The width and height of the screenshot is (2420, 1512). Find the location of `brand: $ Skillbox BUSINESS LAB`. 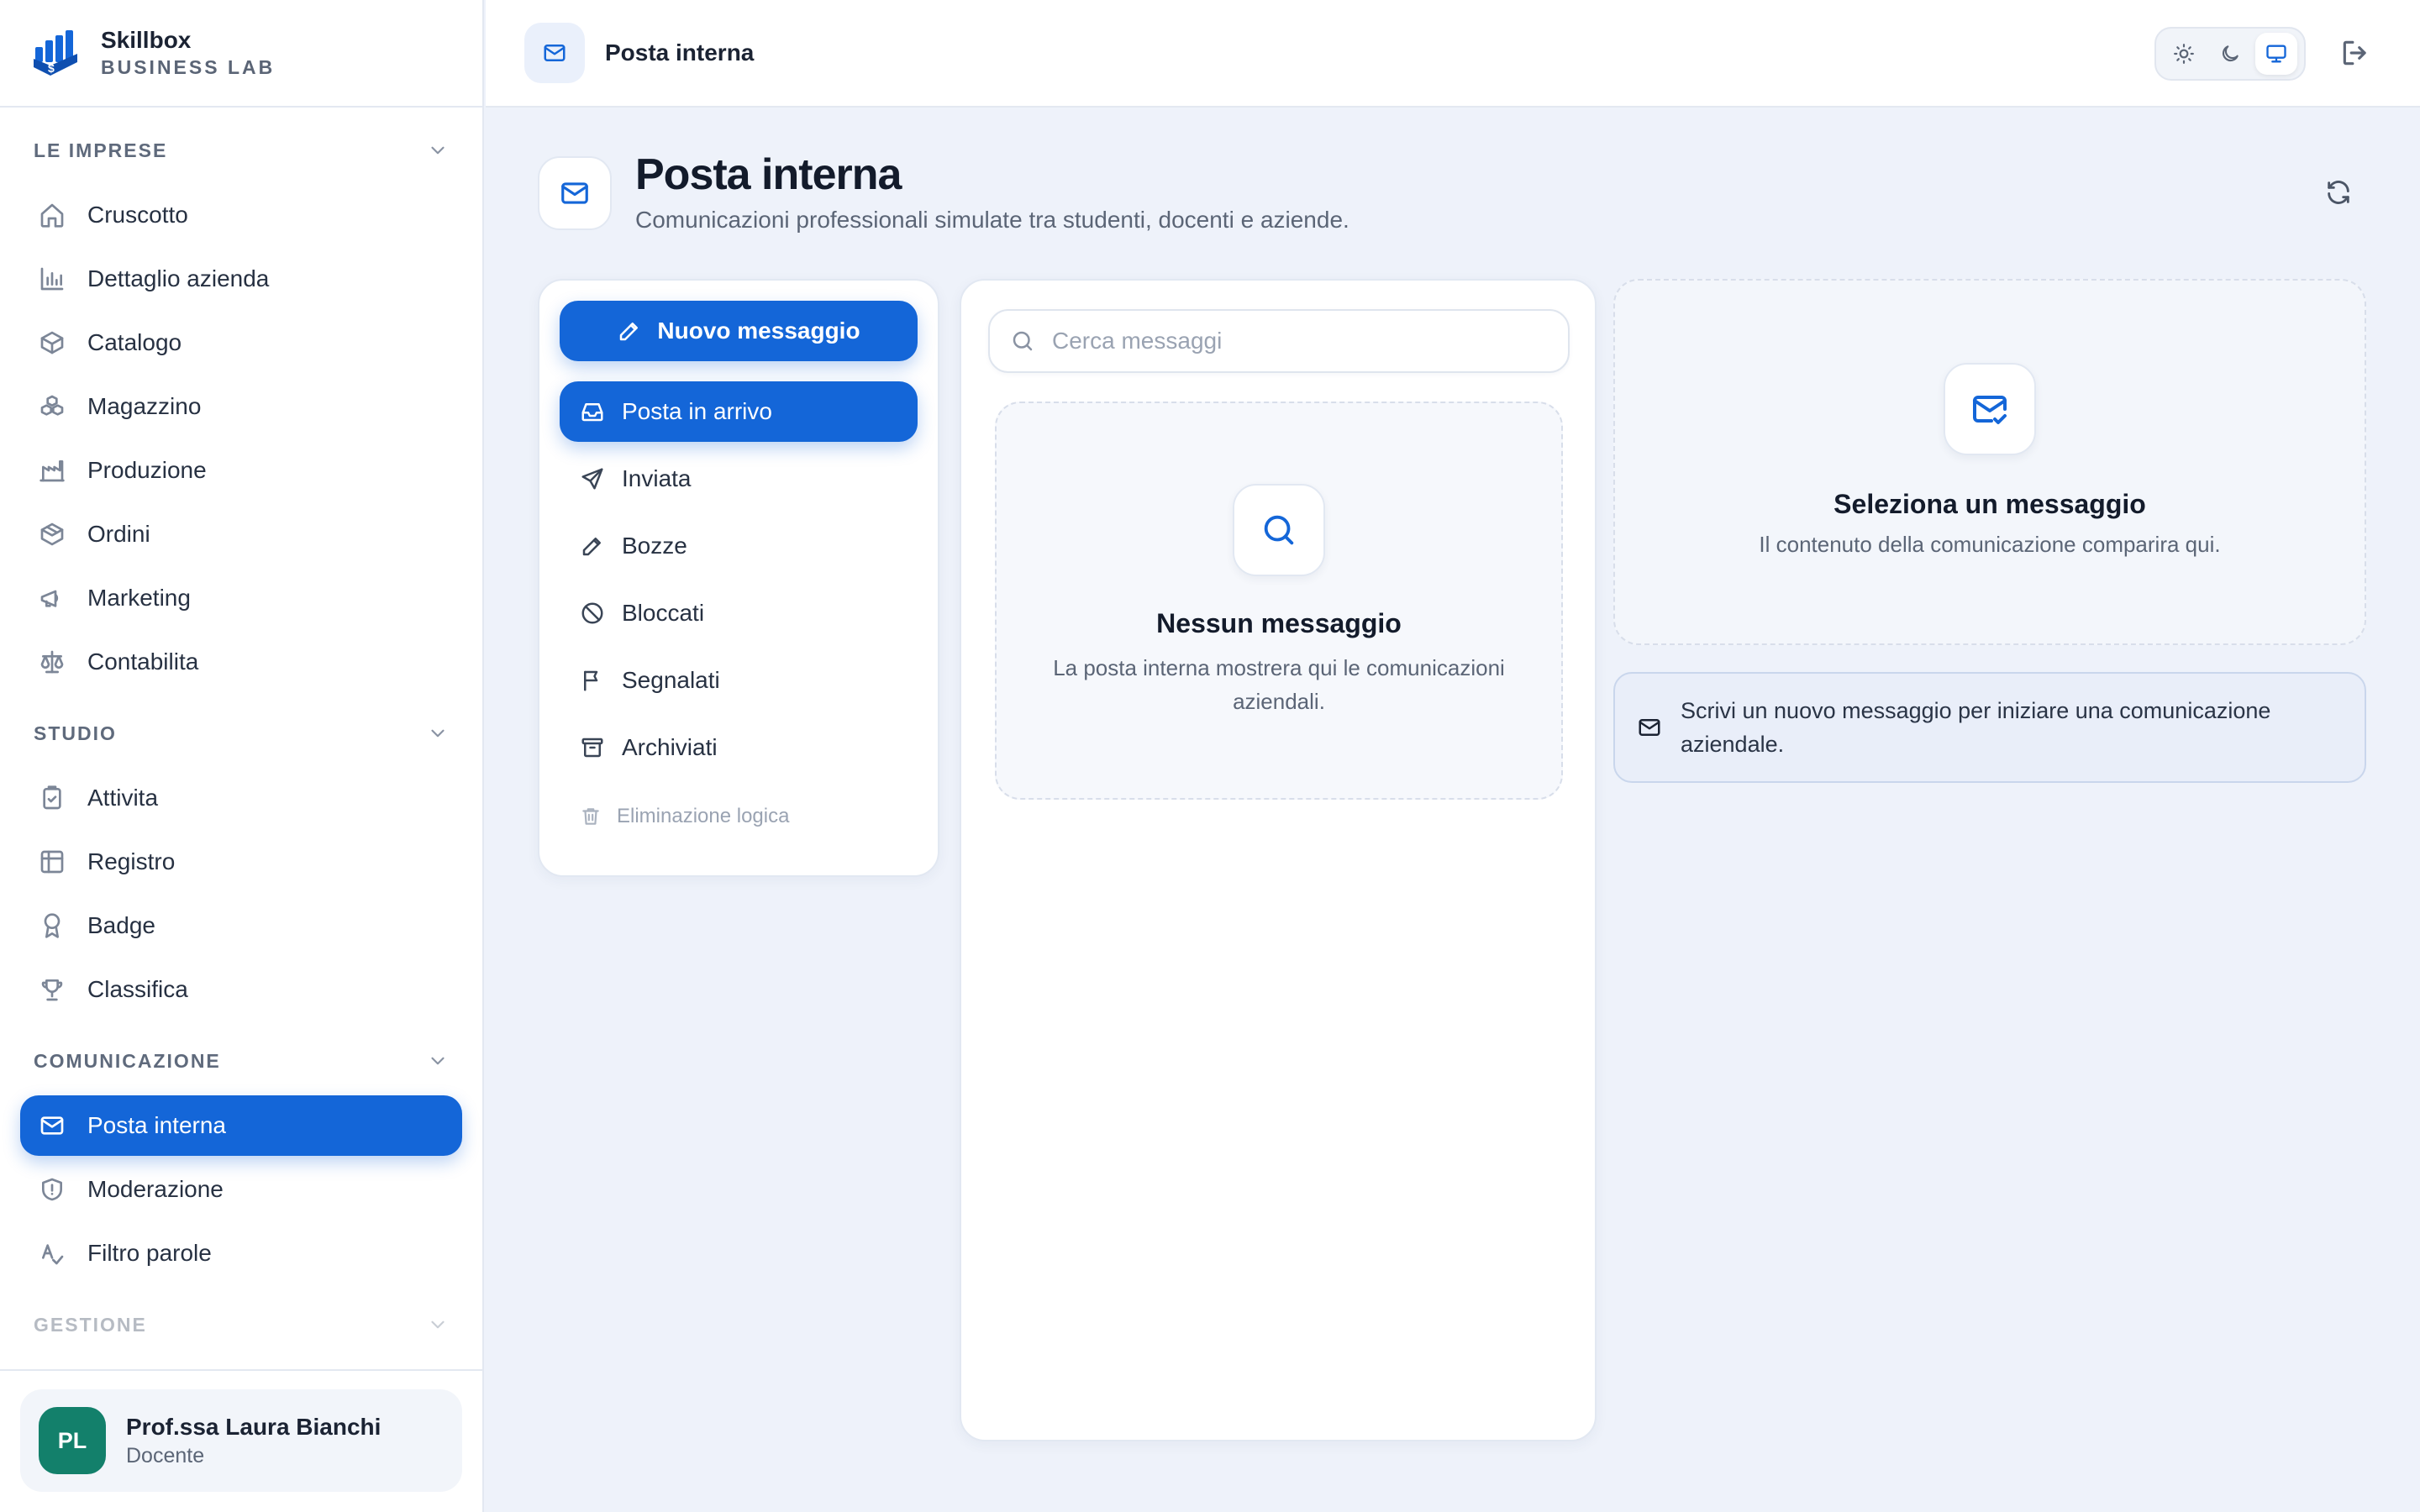

brand: $ Skillbox BUSINESS LAB is located at coordinates (241, 54).